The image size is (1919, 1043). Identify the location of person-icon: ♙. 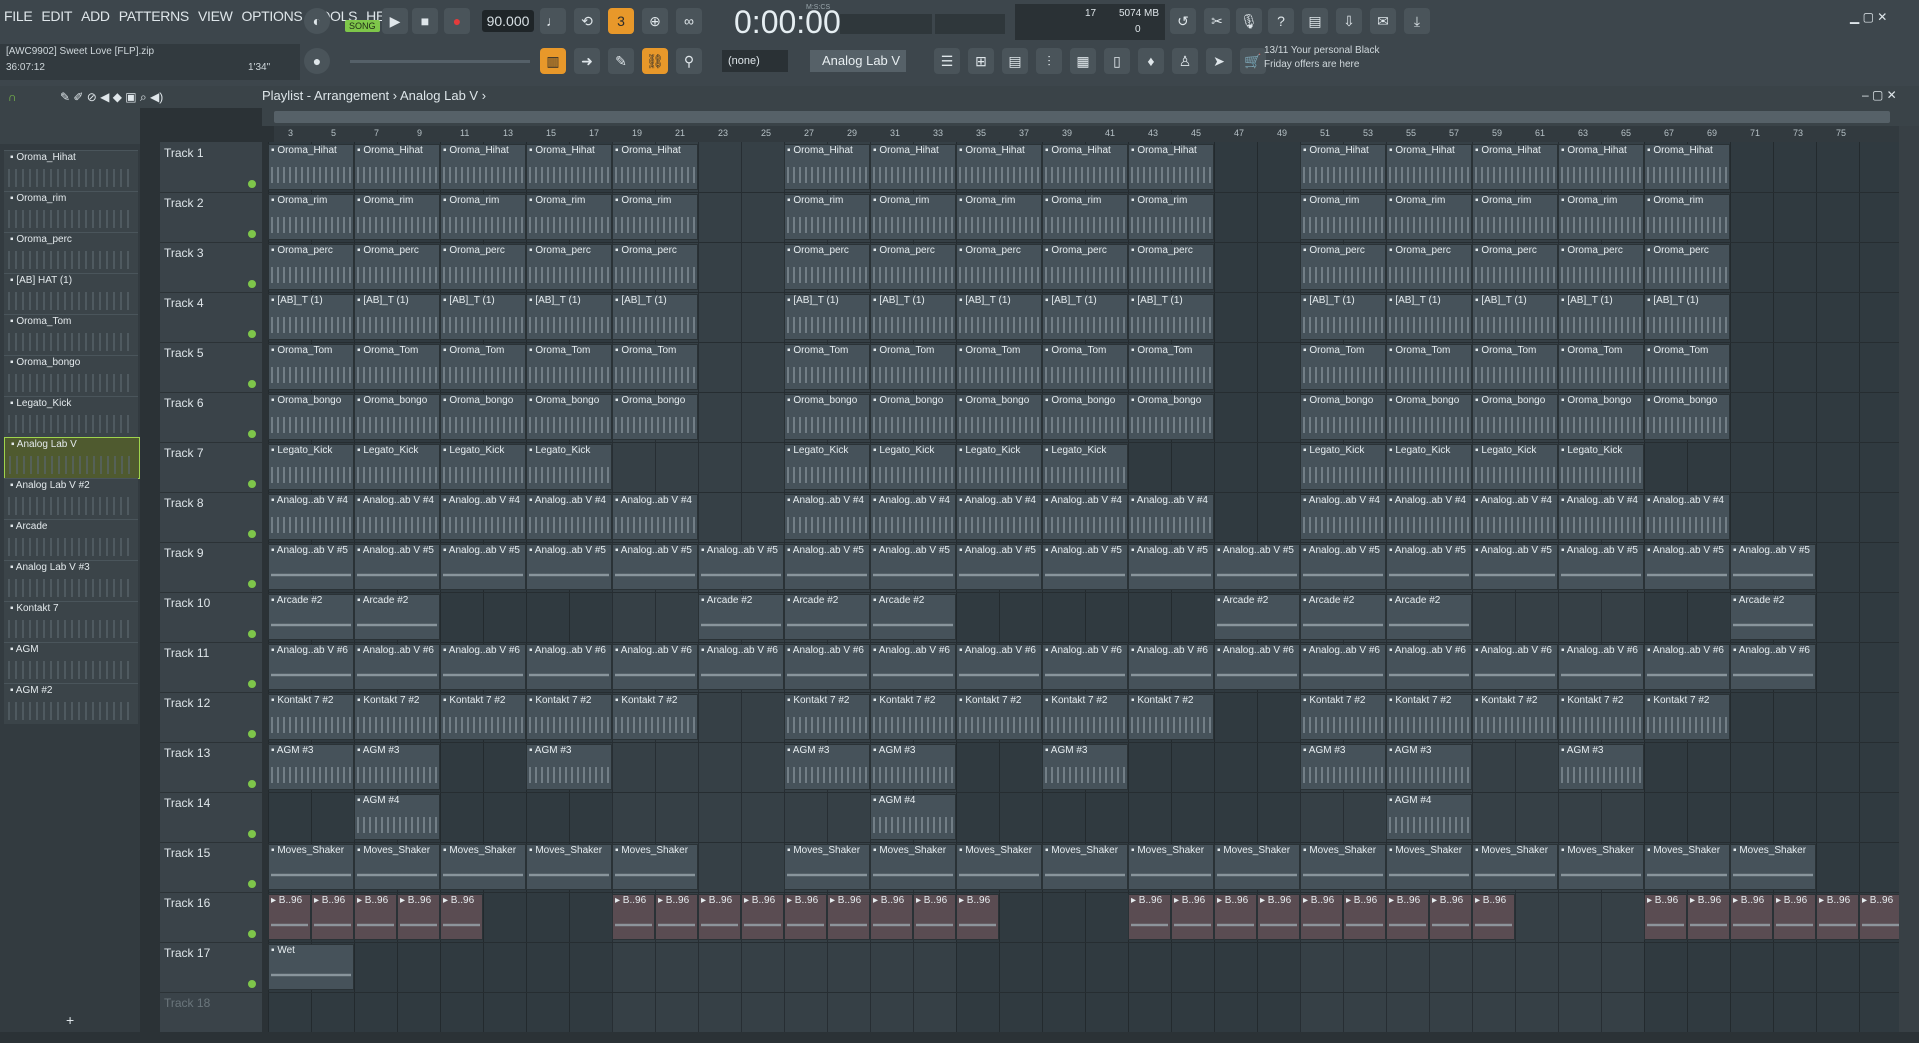
(1185, 61).